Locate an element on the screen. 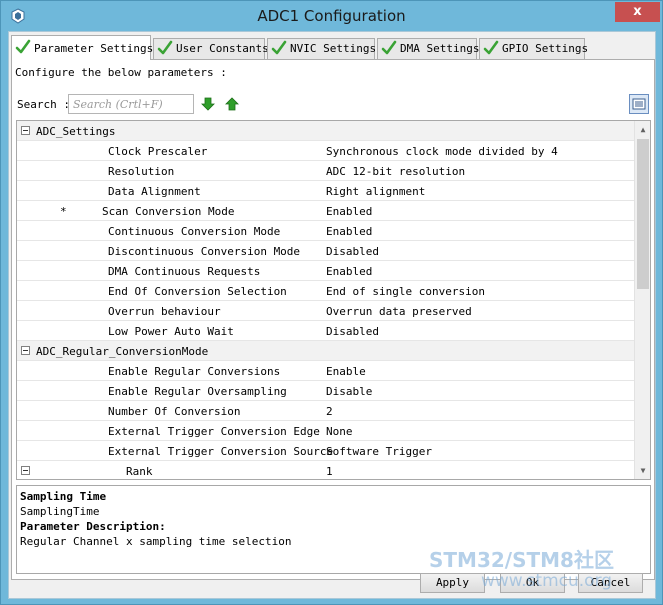 This screenshot has height=605, width=663. search-input is located at coordinates (131, 104).